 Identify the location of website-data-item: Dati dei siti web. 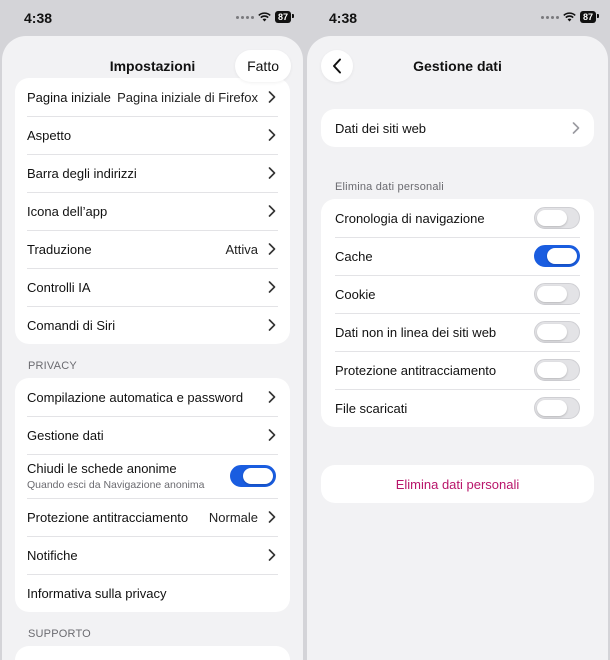
(457, 128).